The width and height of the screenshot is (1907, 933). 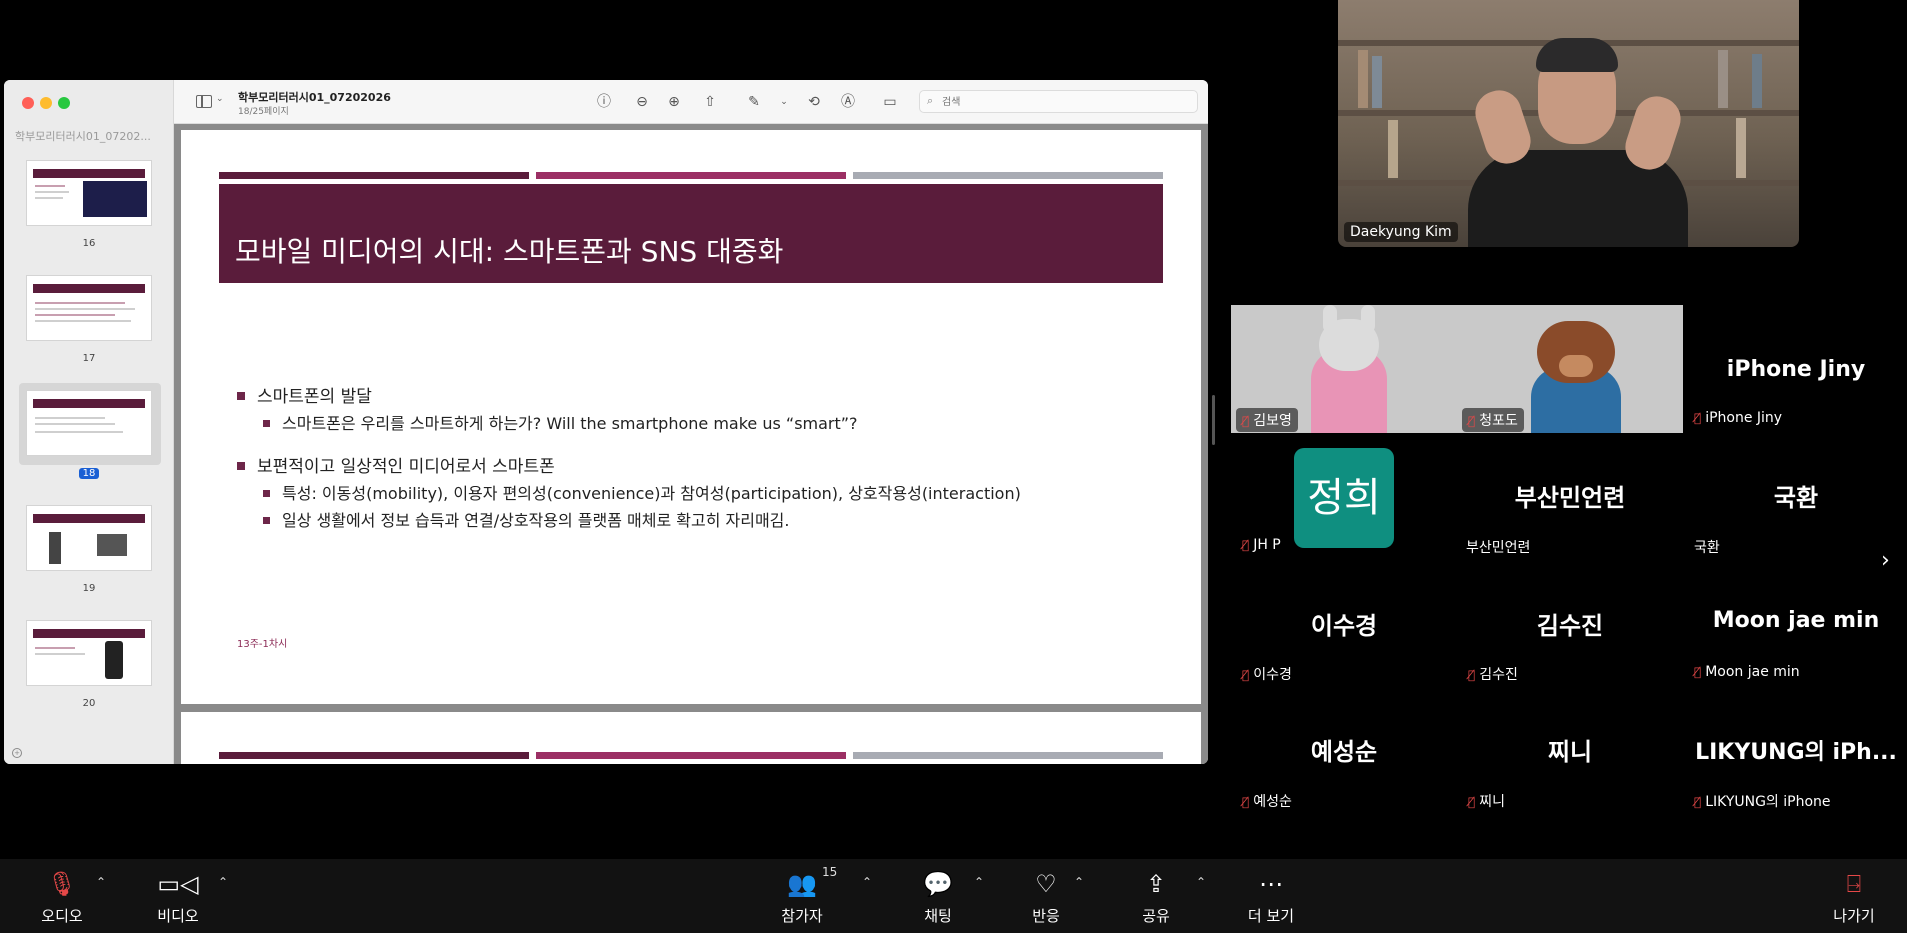 I want to click on search-input, so click(x=1067, y=102).